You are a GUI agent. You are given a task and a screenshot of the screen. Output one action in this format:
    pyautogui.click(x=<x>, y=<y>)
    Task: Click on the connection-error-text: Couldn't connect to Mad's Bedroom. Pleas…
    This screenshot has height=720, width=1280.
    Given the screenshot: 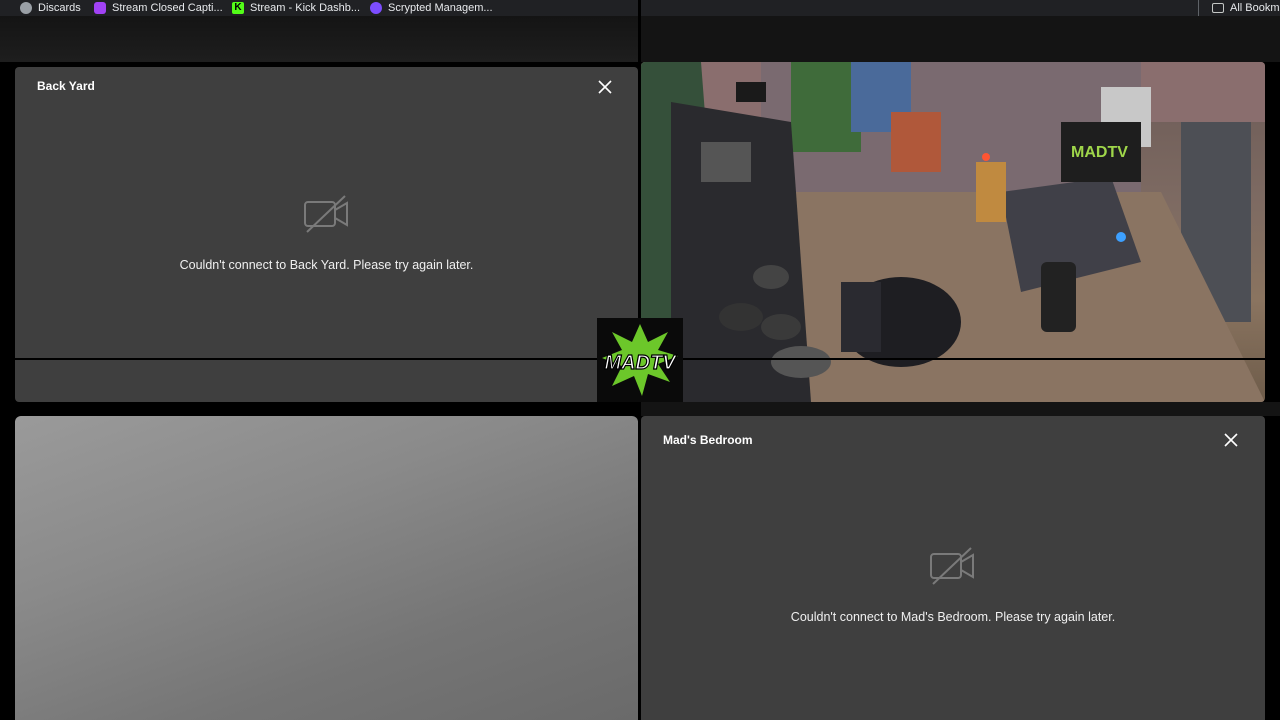 What is the action you would take?
    pyautogui.click(x=953, y=617)
    